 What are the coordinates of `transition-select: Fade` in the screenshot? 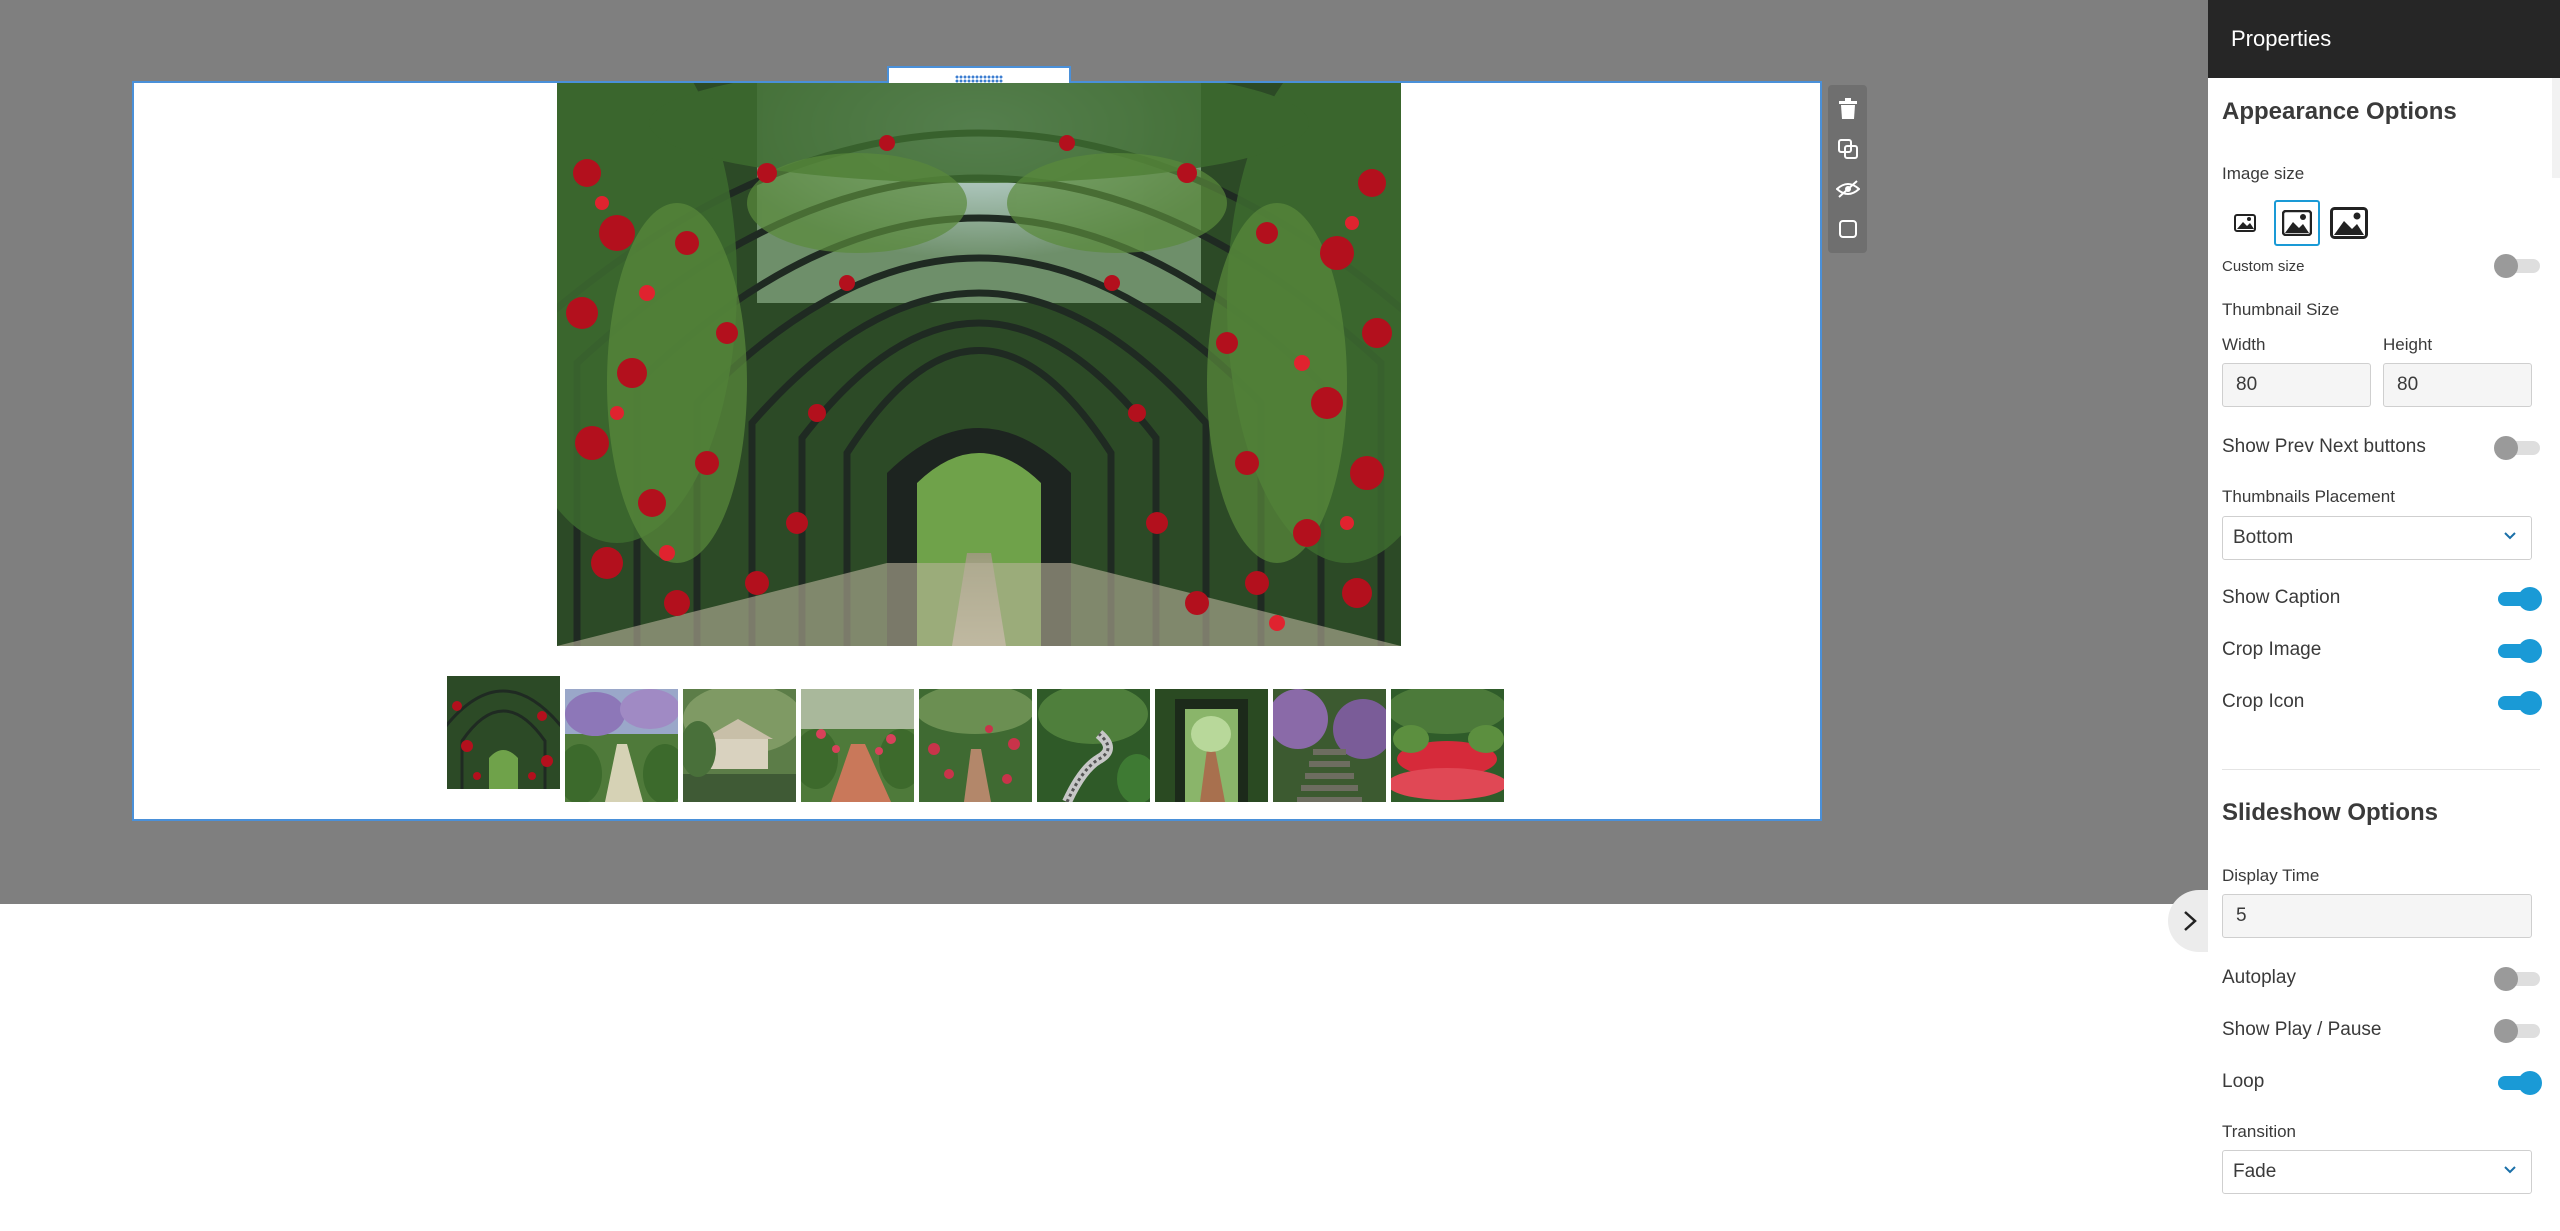 It's located at (2377, 1172).